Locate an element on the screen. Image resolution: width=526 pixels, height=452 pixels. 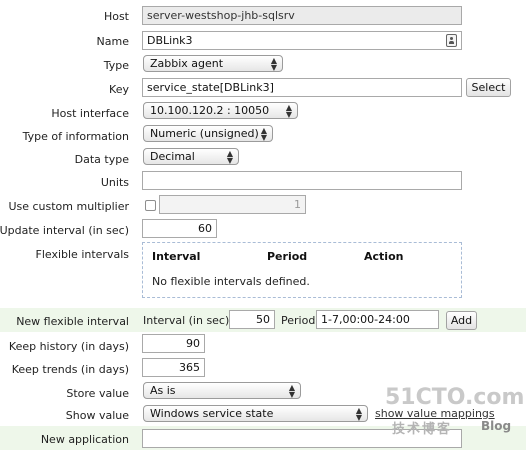
host-interface-select: 10.100.120.2 : 10050 ▲ ▼ is located at coordinates (220, 110).